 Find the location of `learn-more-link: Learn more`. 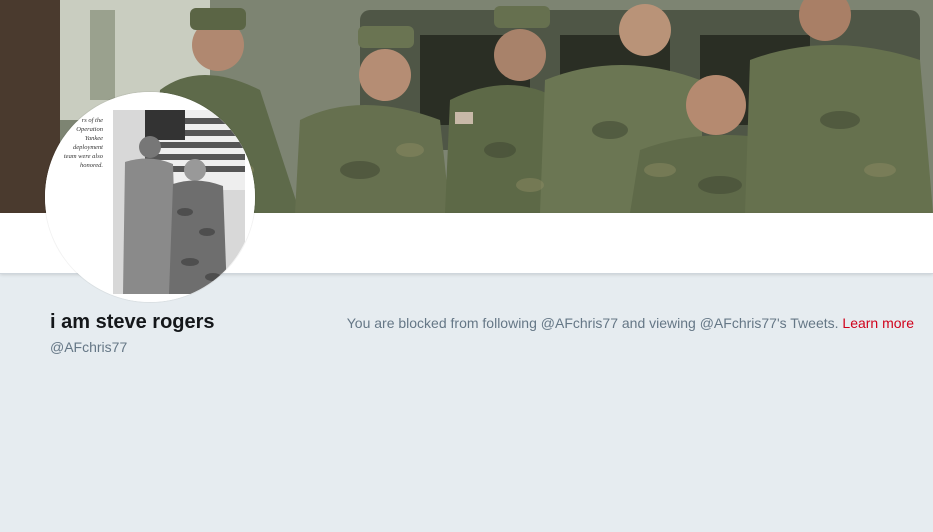

learn-more-link: Learn more is located at coordinates (878, 323).